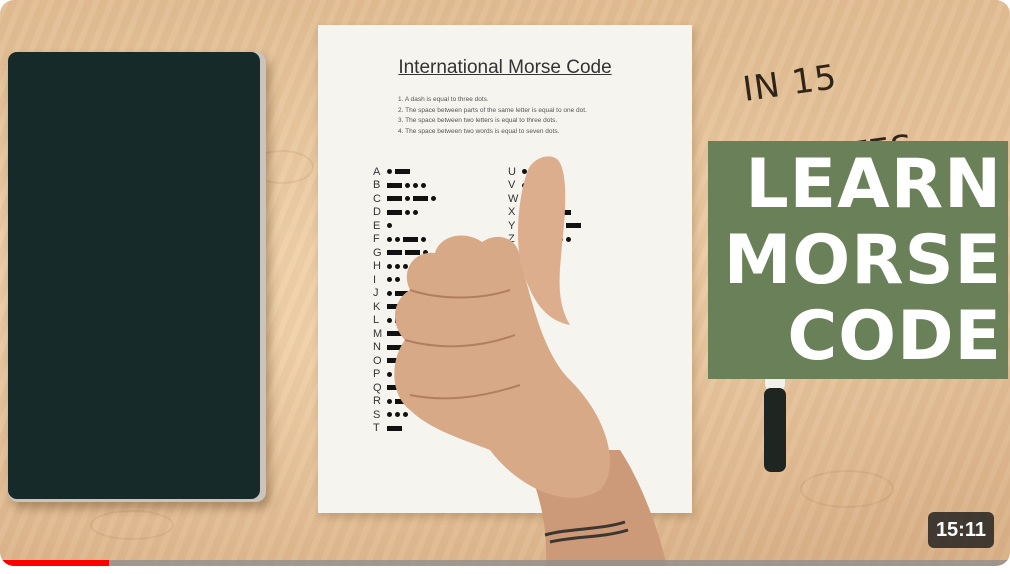 Image resolution: width=1010 pixels, height=574 pixels. Describe the element at coordinates (960, 530) in the screenshot. I see `duration-badge: 15:11` at that location.